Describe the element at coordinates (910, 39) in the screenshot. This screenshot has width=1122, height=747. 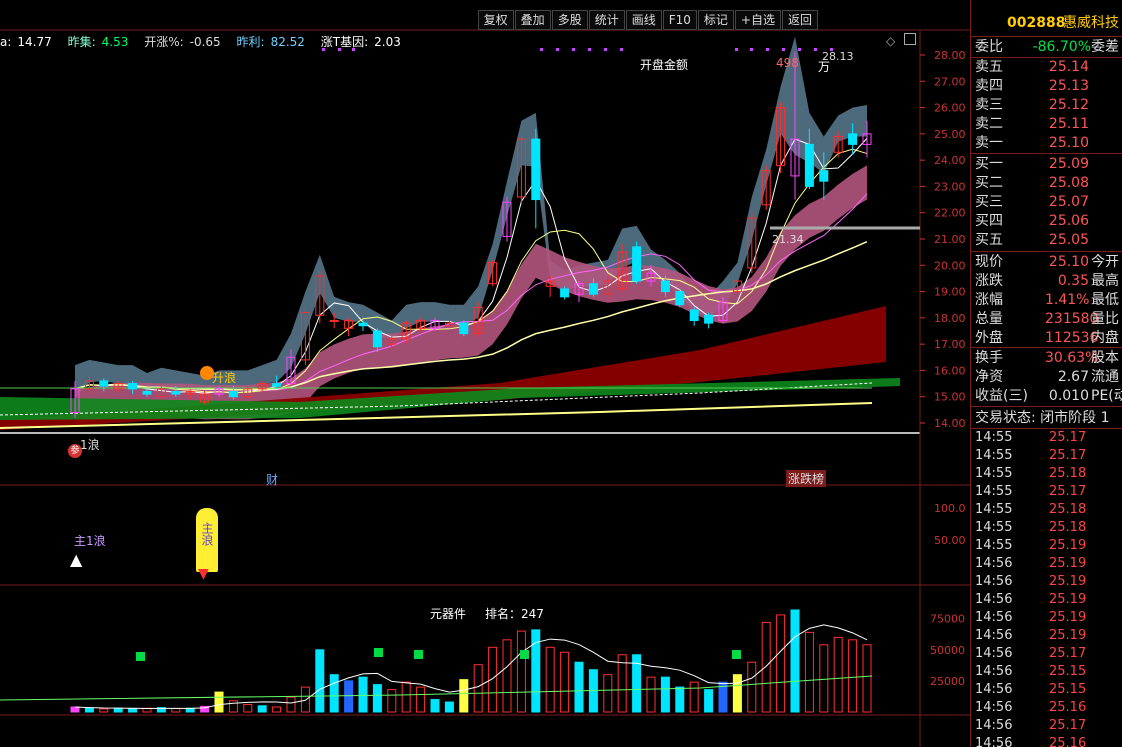
I see `window-icon` at that location.